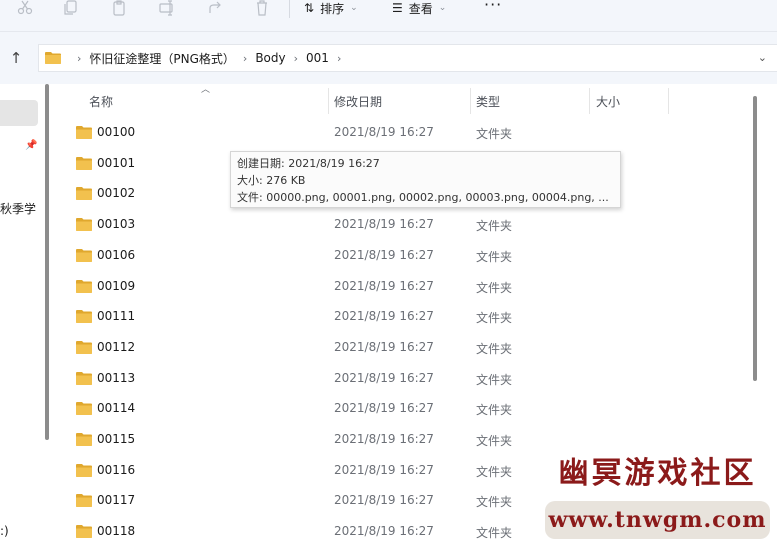  What do you see at coordinates (488, 101) in the screenshot?
I see `column-header-type: 类型` at bounding box center [488, 101].